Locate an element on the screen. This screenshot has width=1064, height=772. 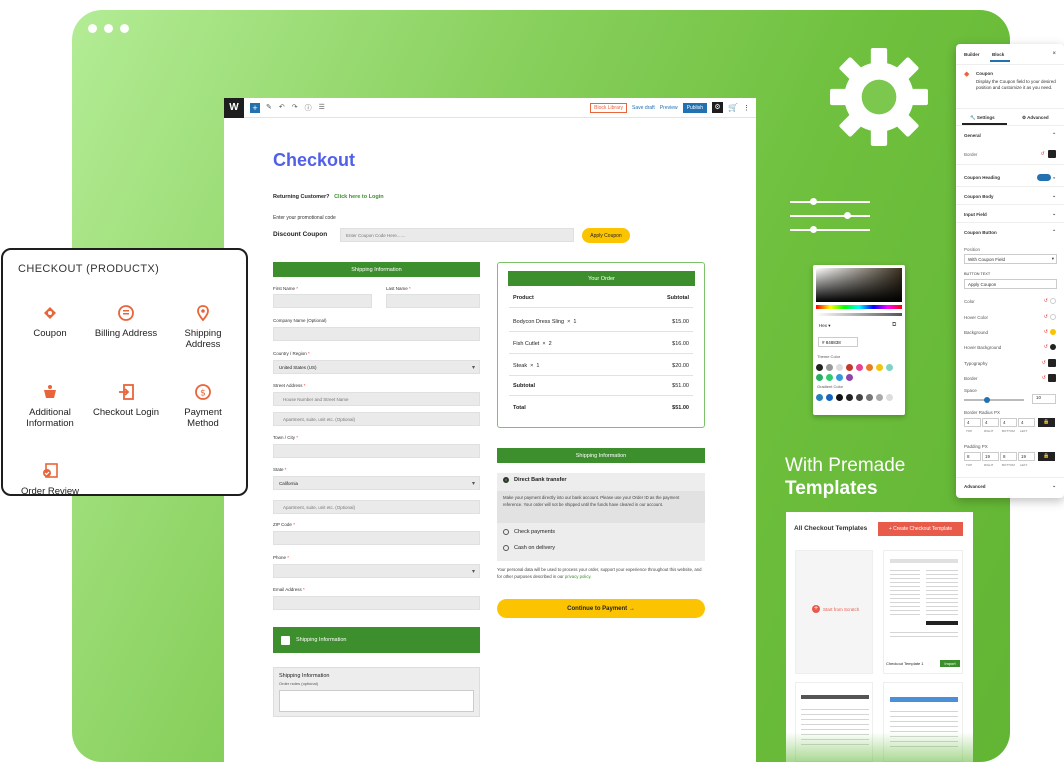
space-input: 10 is located at coordinates (1044, 399).